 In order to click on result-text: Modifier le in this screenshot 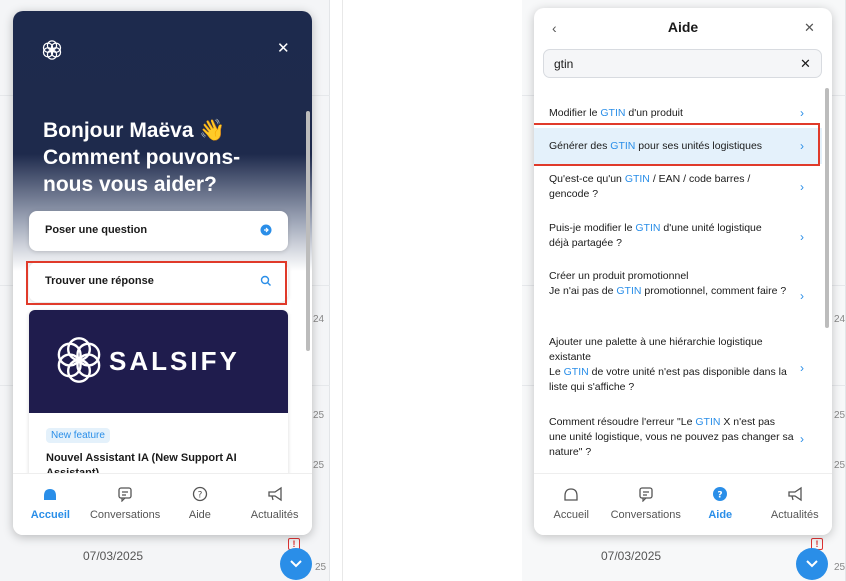, I will do `click(575, 113)`.